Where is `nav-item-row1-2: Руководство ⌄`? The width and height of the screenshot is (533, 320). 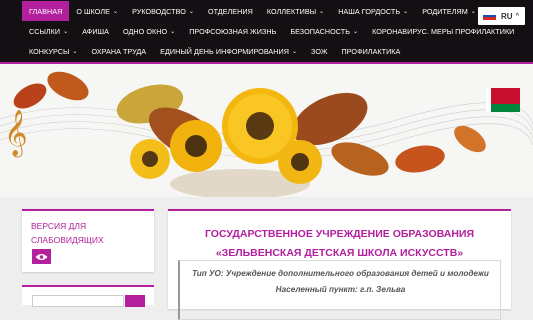 nav-item-row1-2: Руководство ⌄ is located at coordinates (163, 11).